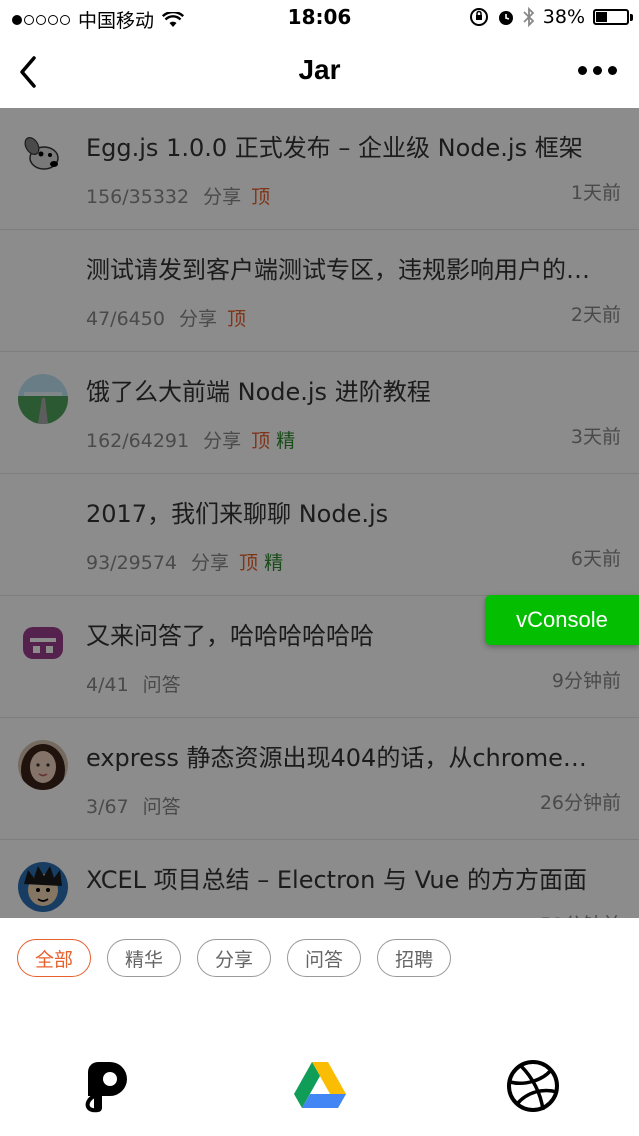  What do you see at coordinates (505, 18) in the screenshot?
I see `alarm-icon` at bounding box center [505, 18].